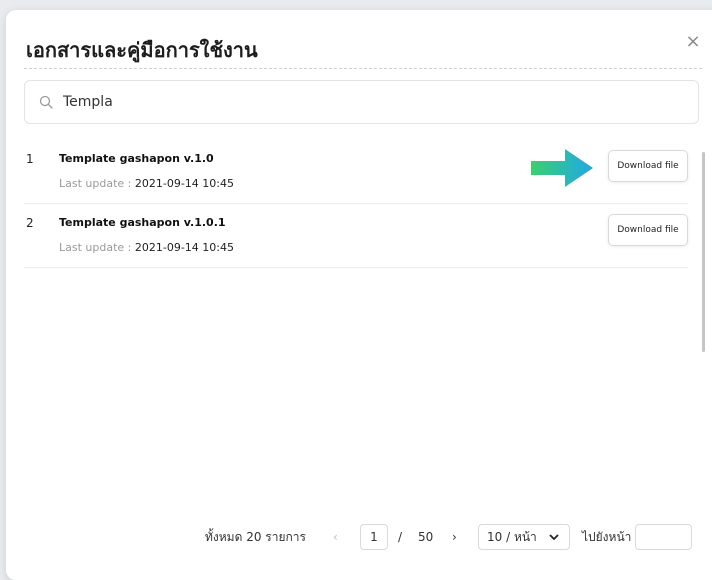  What do you see at coordinates (363, 68) in the screenshot?
I see `title-divider` at bounding box center [363, 68].